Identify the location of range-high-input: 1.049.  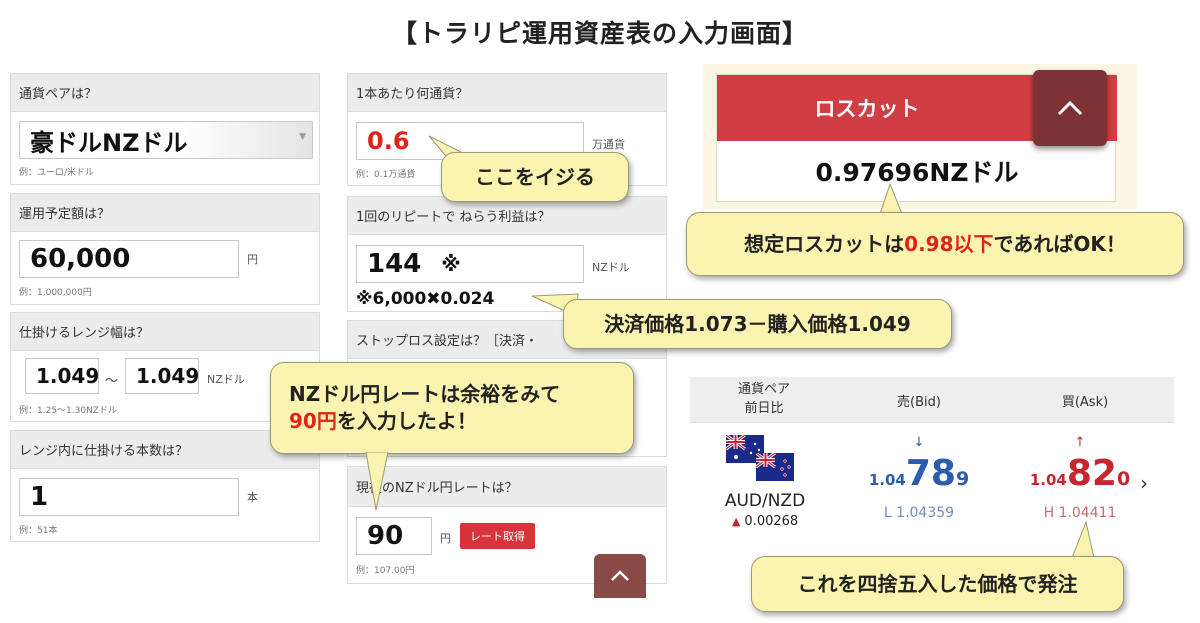
(162, 376).